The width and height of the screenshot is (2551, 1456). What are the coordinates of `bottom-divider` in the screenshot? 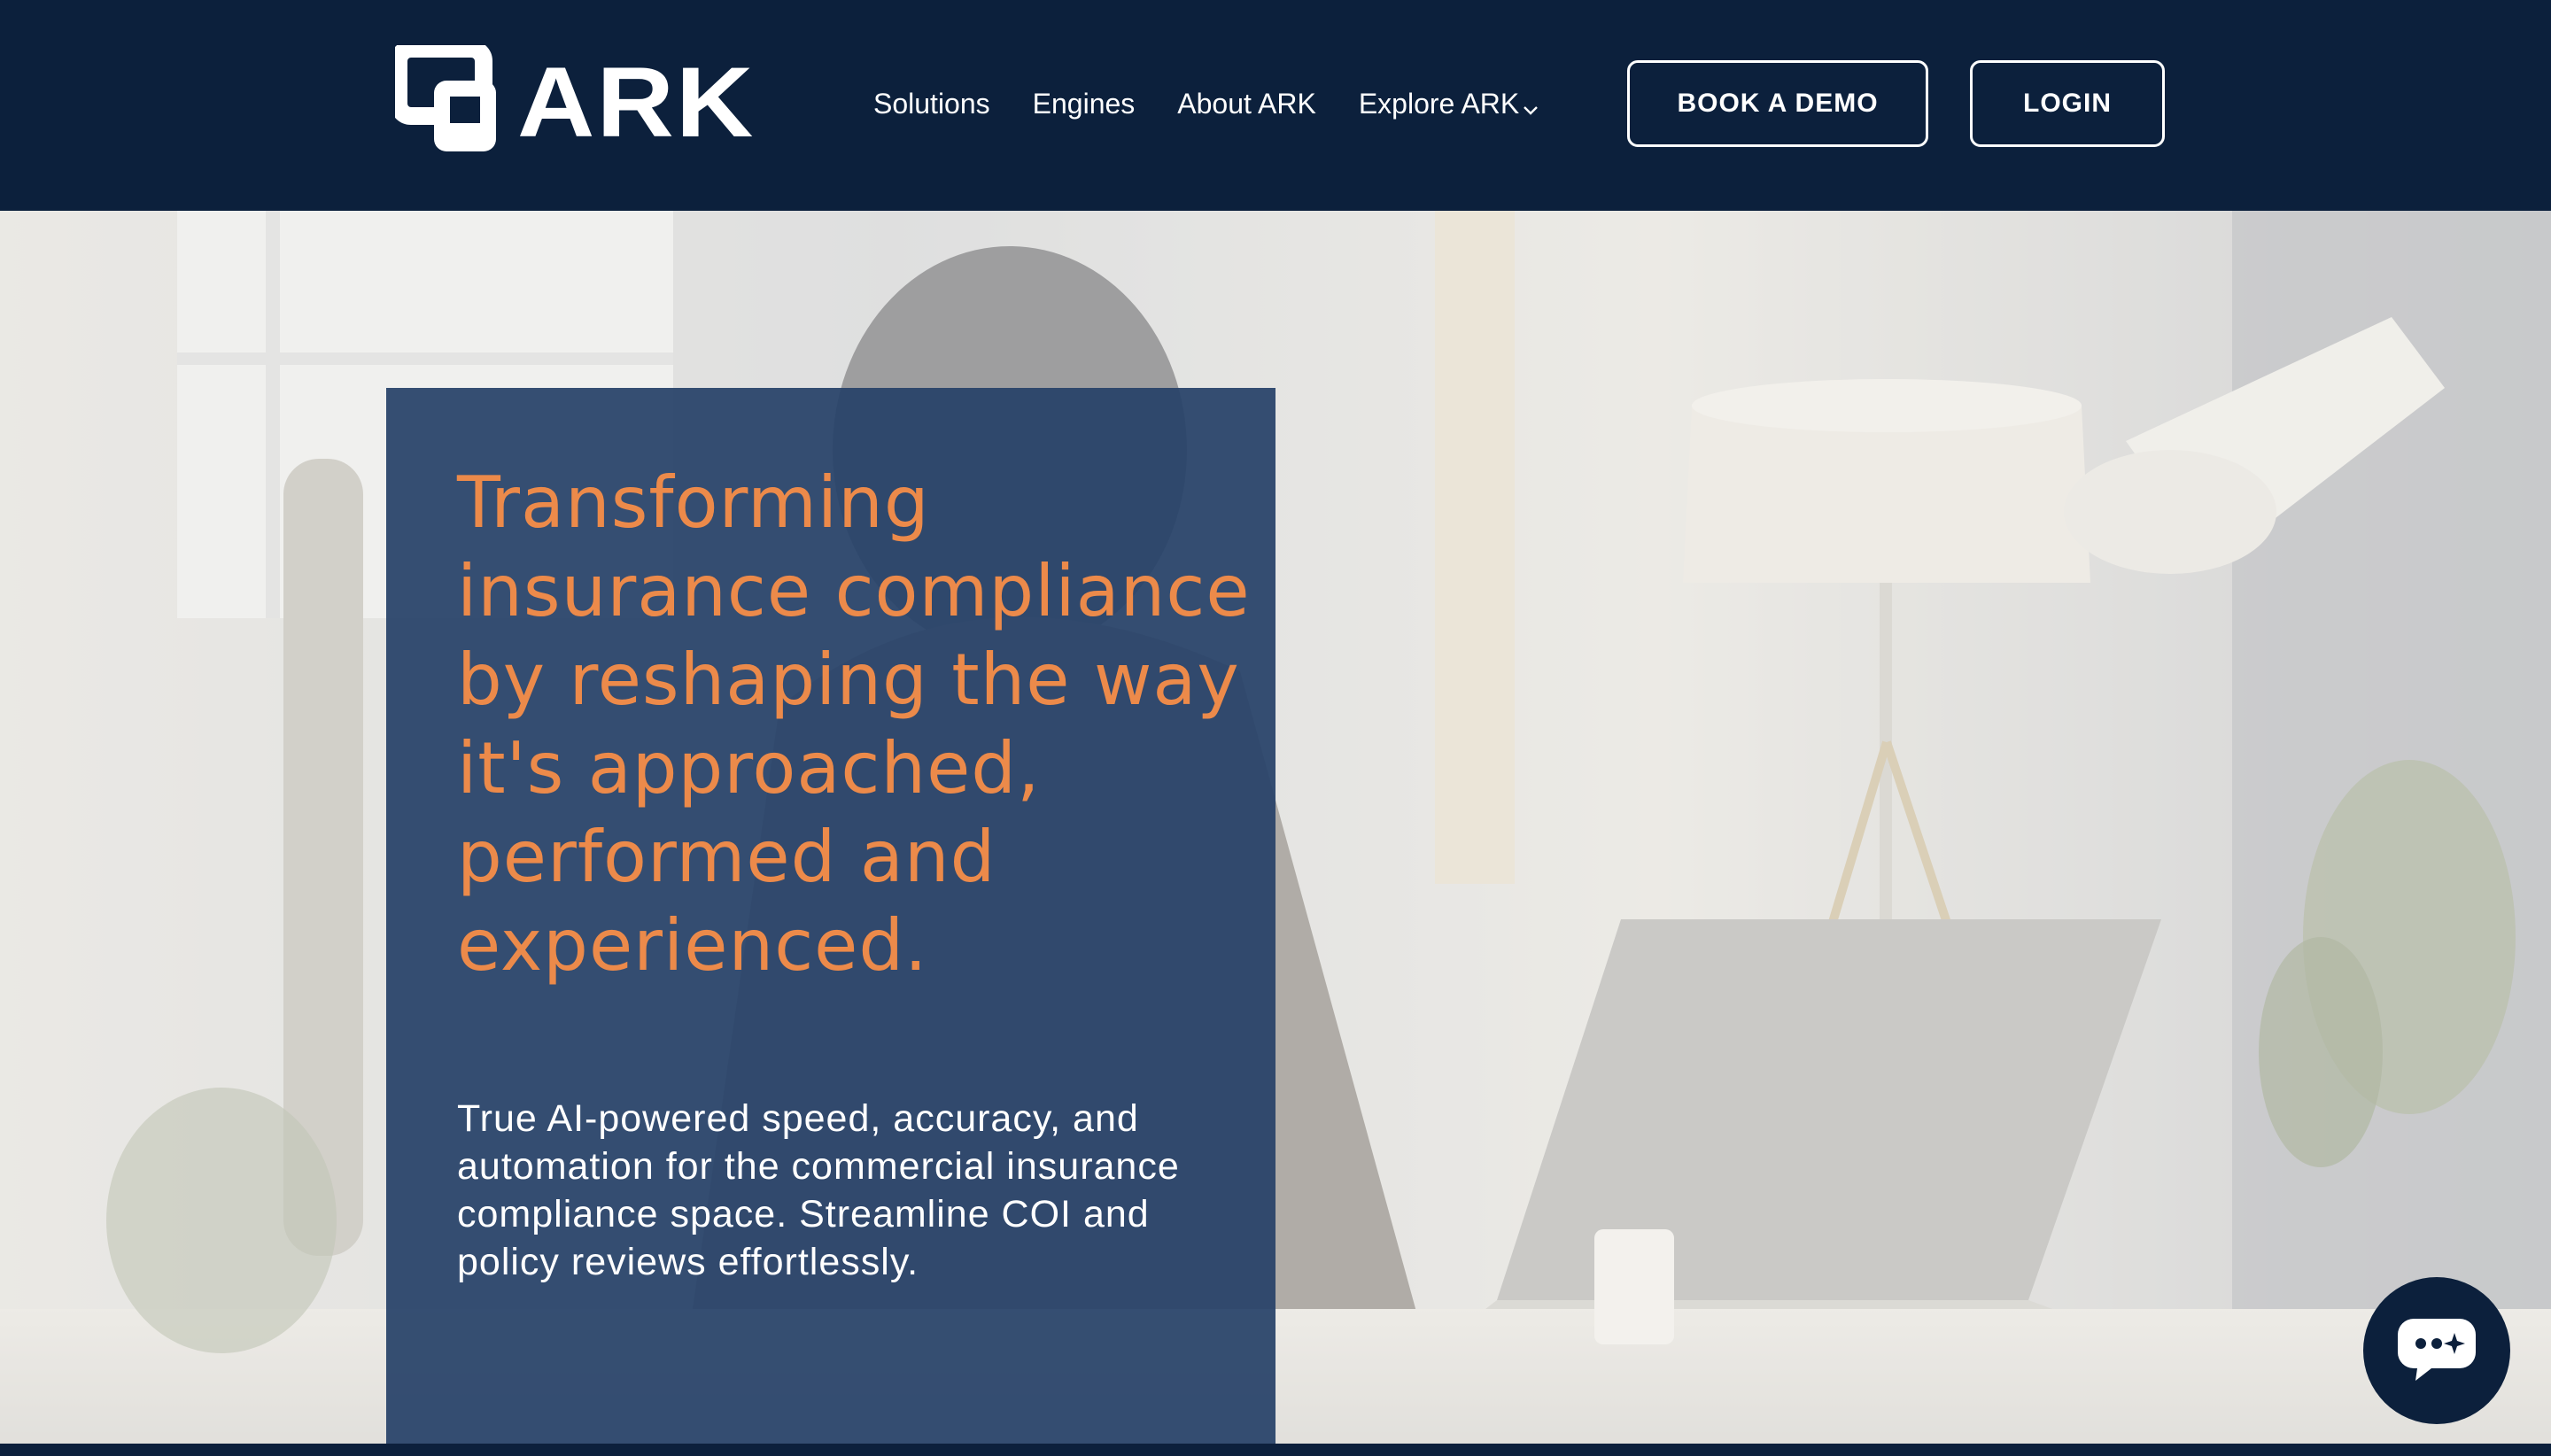 It's located at (1275, 1450).